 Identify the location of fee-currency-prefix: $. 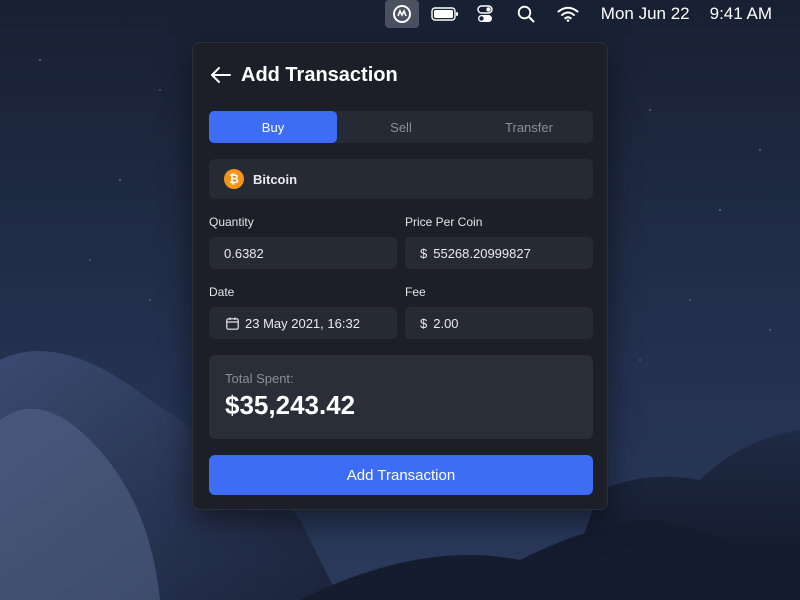
(424, 323).